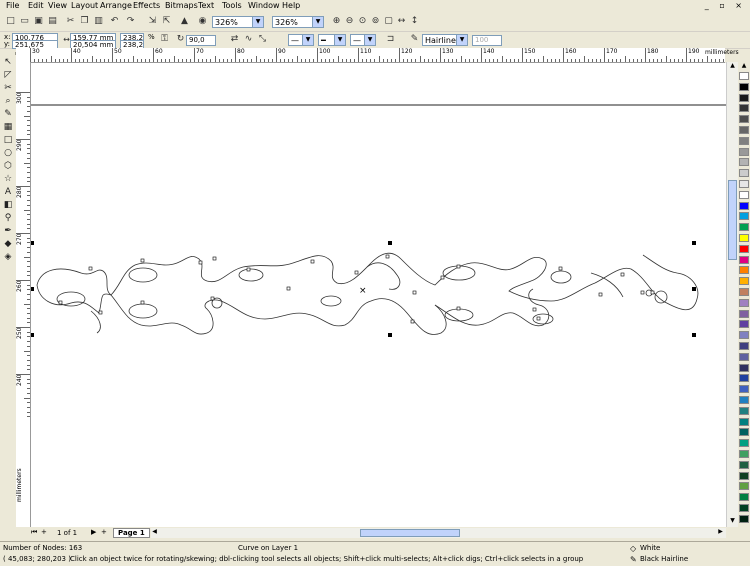  What do you see at coordinates (38, 21) in the screenshot?
I see `save-icon: ▣` at bounding box center [38, 21].